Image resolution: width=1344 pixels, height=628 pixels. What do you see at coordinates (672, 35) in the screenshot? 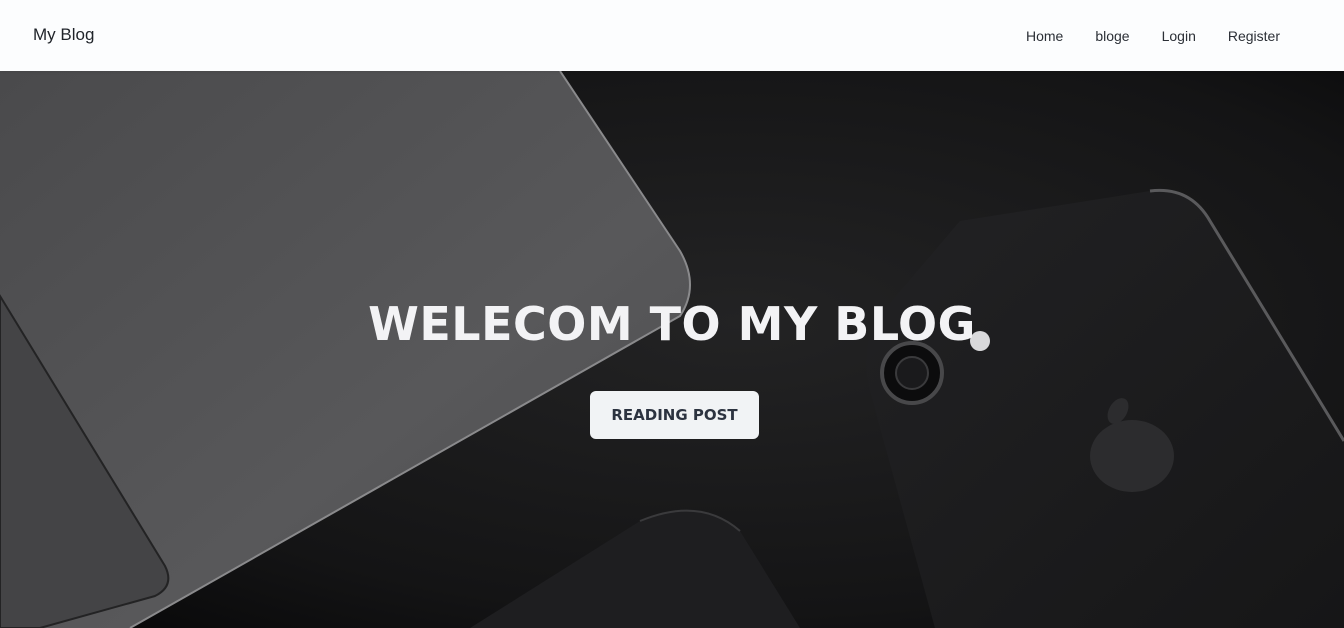
I see `navbar: My Blog Home bloge Login Register` at bounding box center [672, 35].